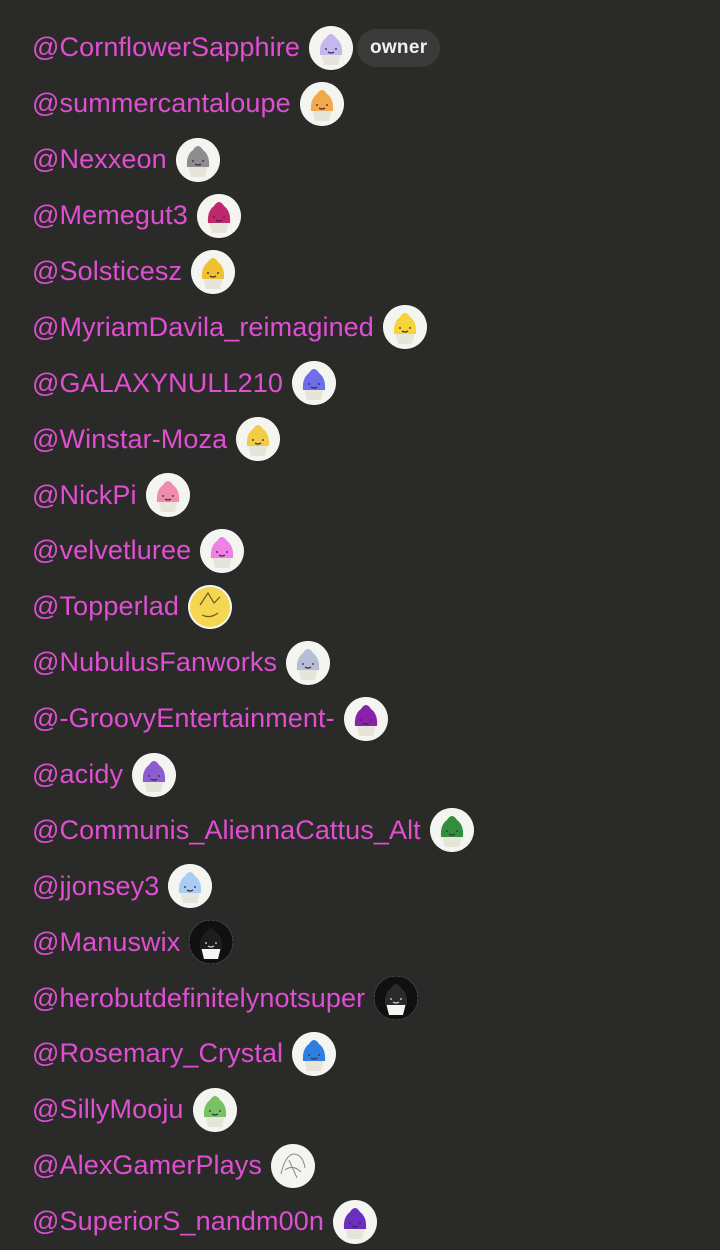 This screenshot has height=1250, width=720. Describe the element at coordinates (178, 1221) in the screenshot. I see `member-handle-link: @SuperiorS_nandm00n` at that location.